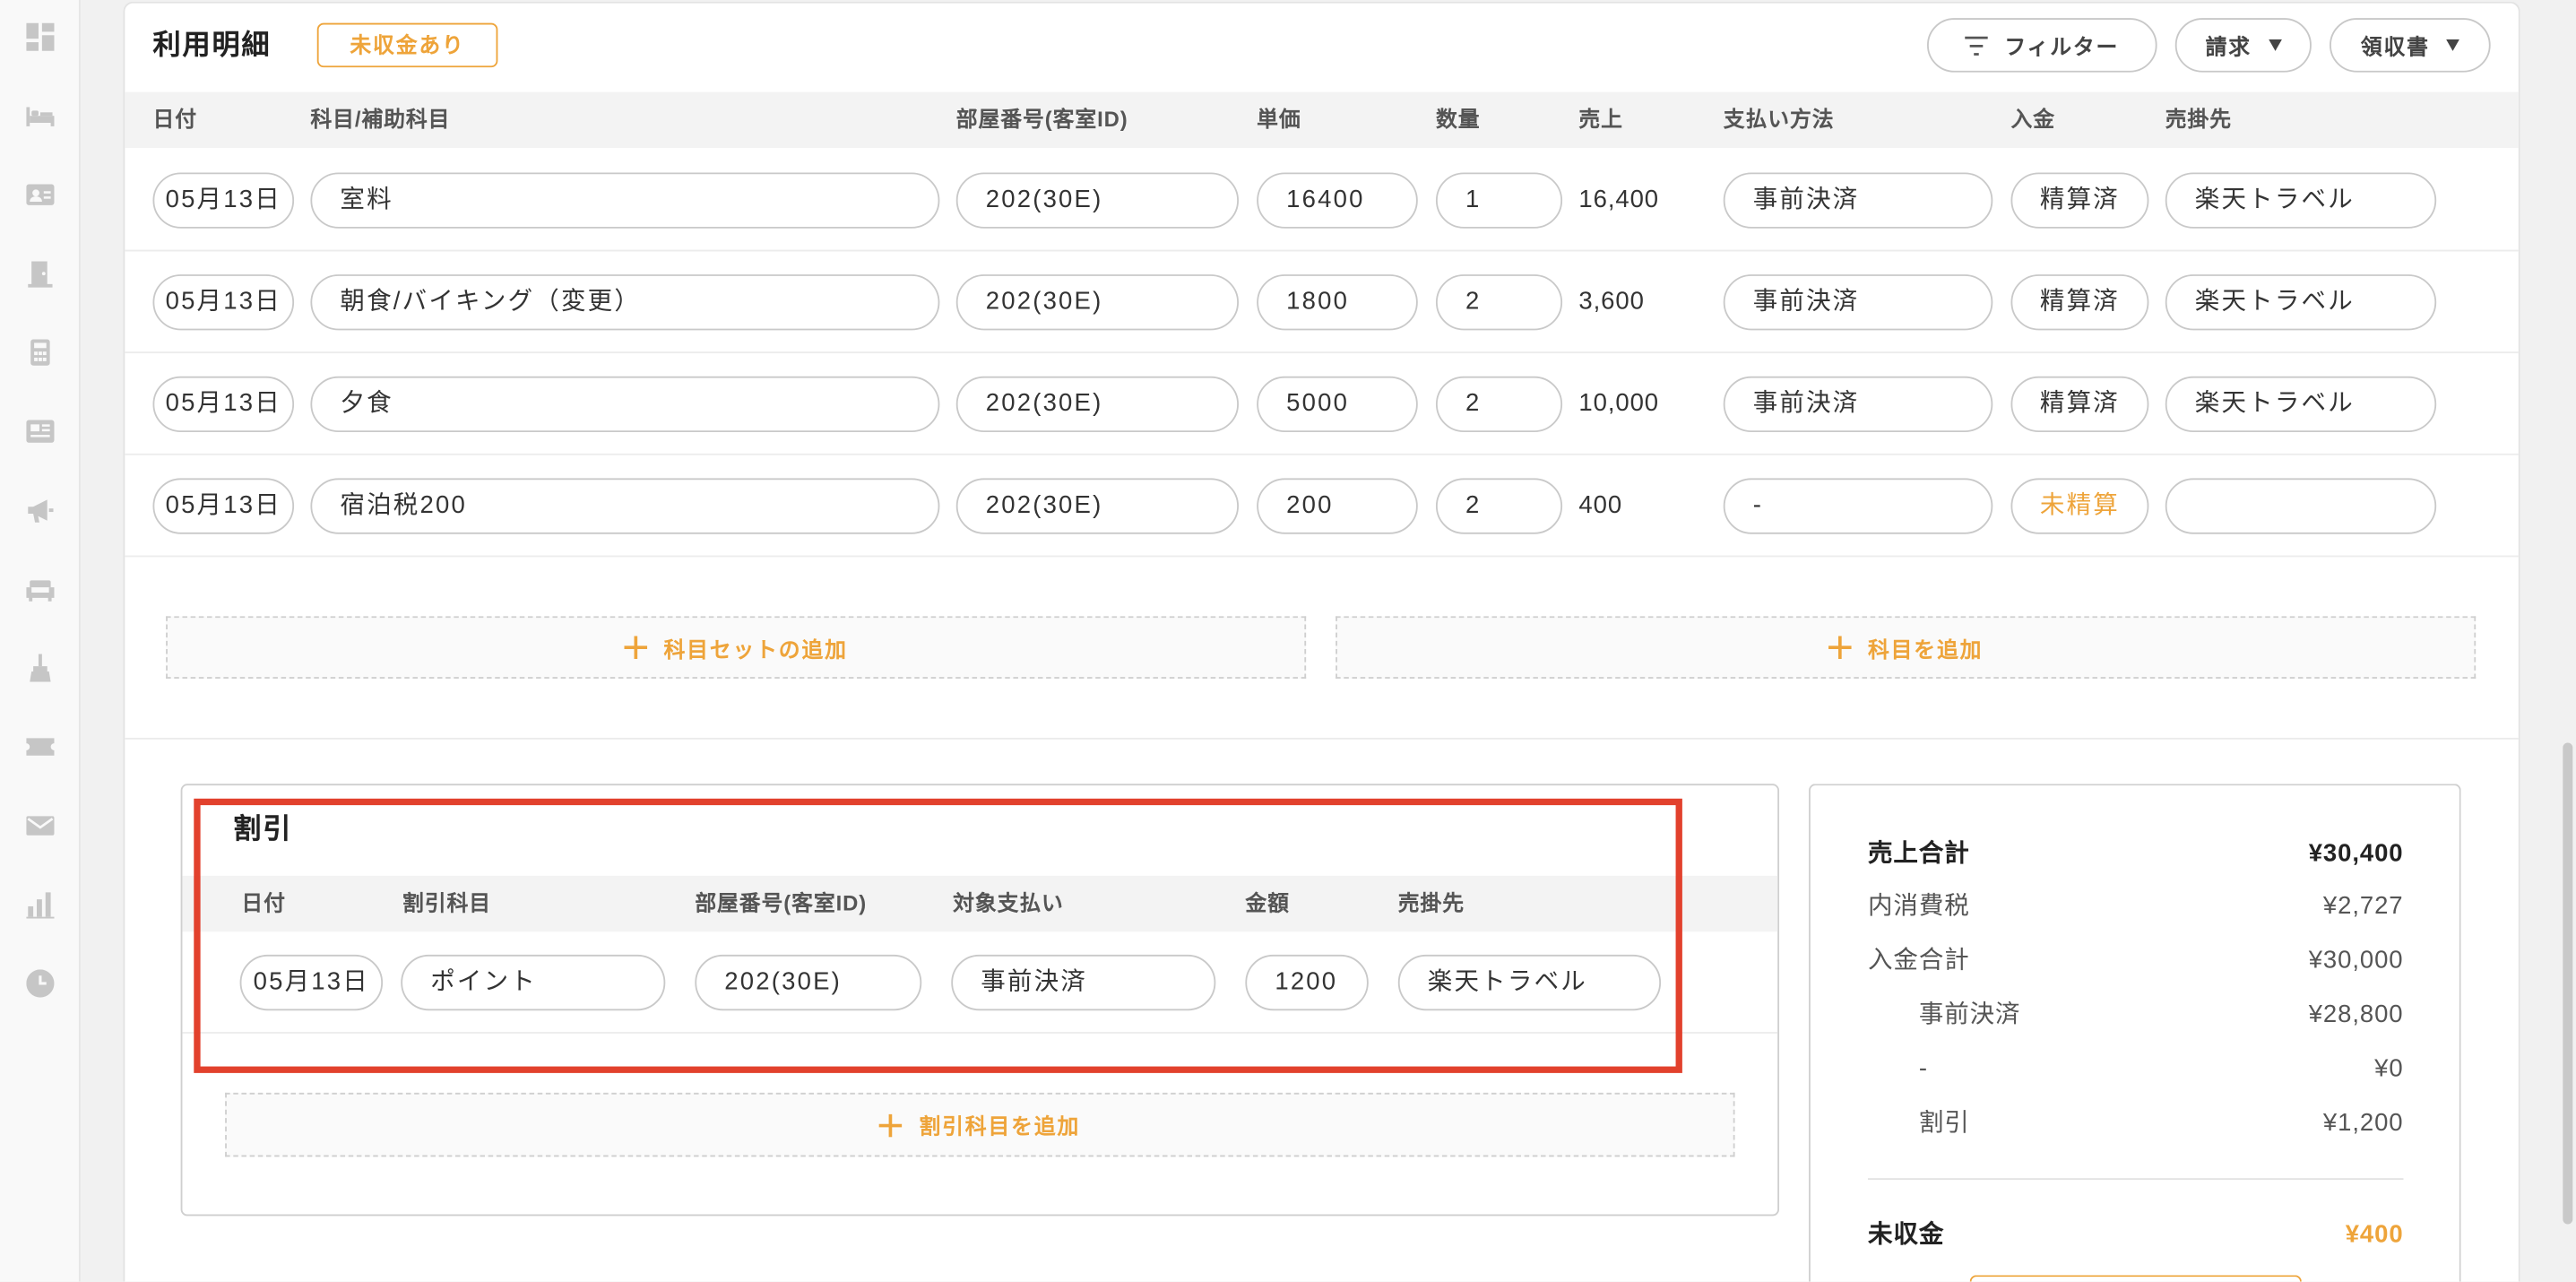 Image resolution: width=2576 pixels, height=1282 pixels. What do you see at coordinates (1000, 1126) in the screenshot?
I see `add-discount-item-label: 割引科目を追加` at bounding box center [1000, 1126].